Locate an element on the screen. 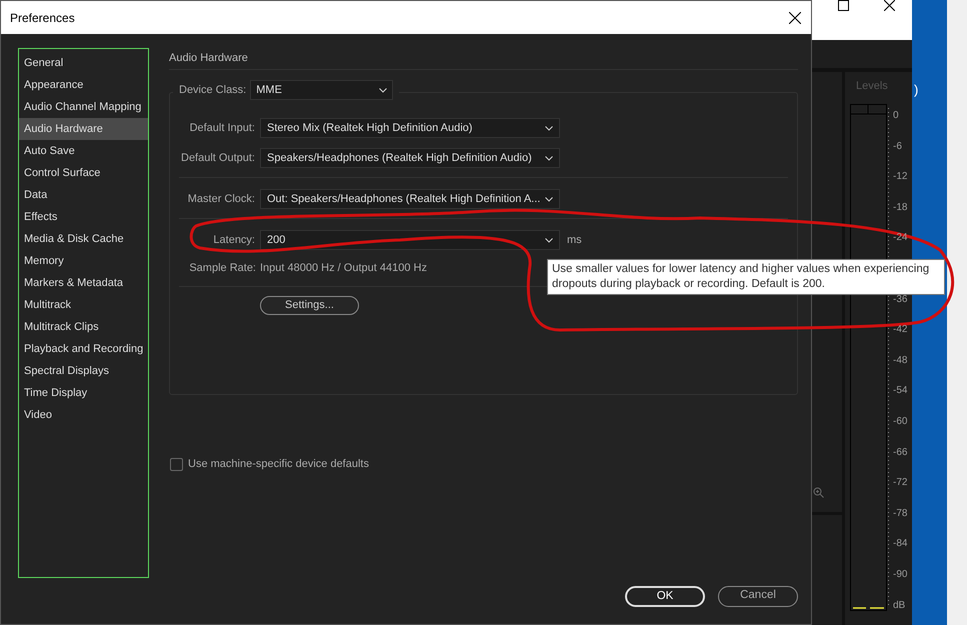  sidebar-item: Data is located at coordinates (83, 195).